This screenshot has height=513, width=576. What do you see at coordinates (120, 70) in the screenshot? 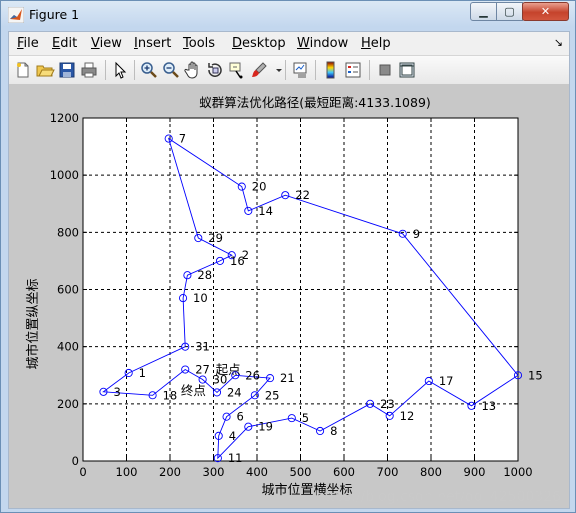
I see `edit-plot-icon` at bounding box center [120, 70].